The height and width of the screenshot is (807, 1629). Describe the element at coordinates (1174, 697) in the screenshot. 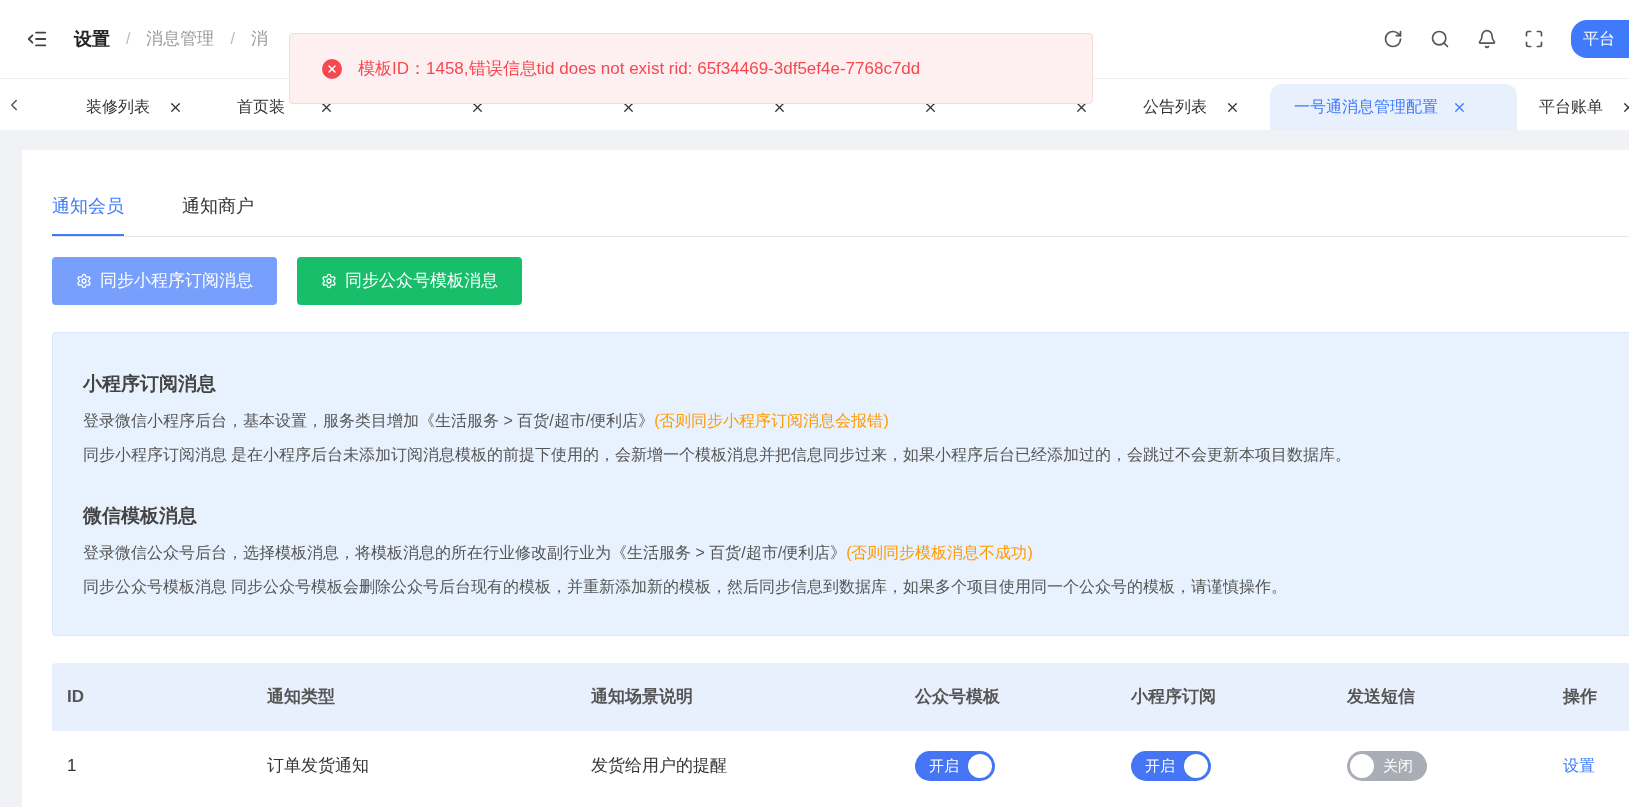

I see `column-header: 小程序订阅` at that location.